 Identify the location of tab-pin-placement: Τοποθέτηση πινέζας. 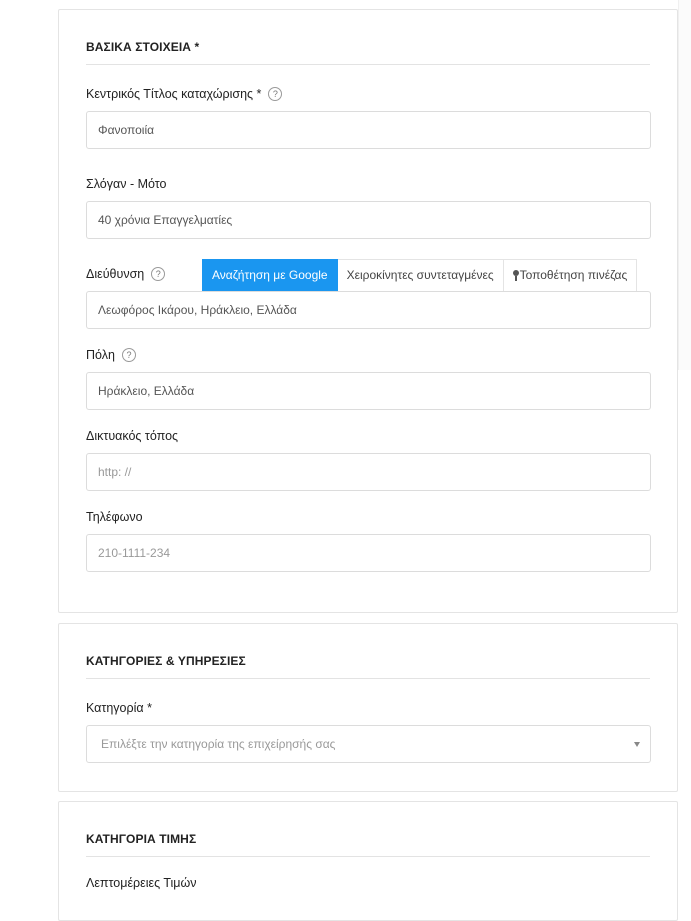
(570, 275).